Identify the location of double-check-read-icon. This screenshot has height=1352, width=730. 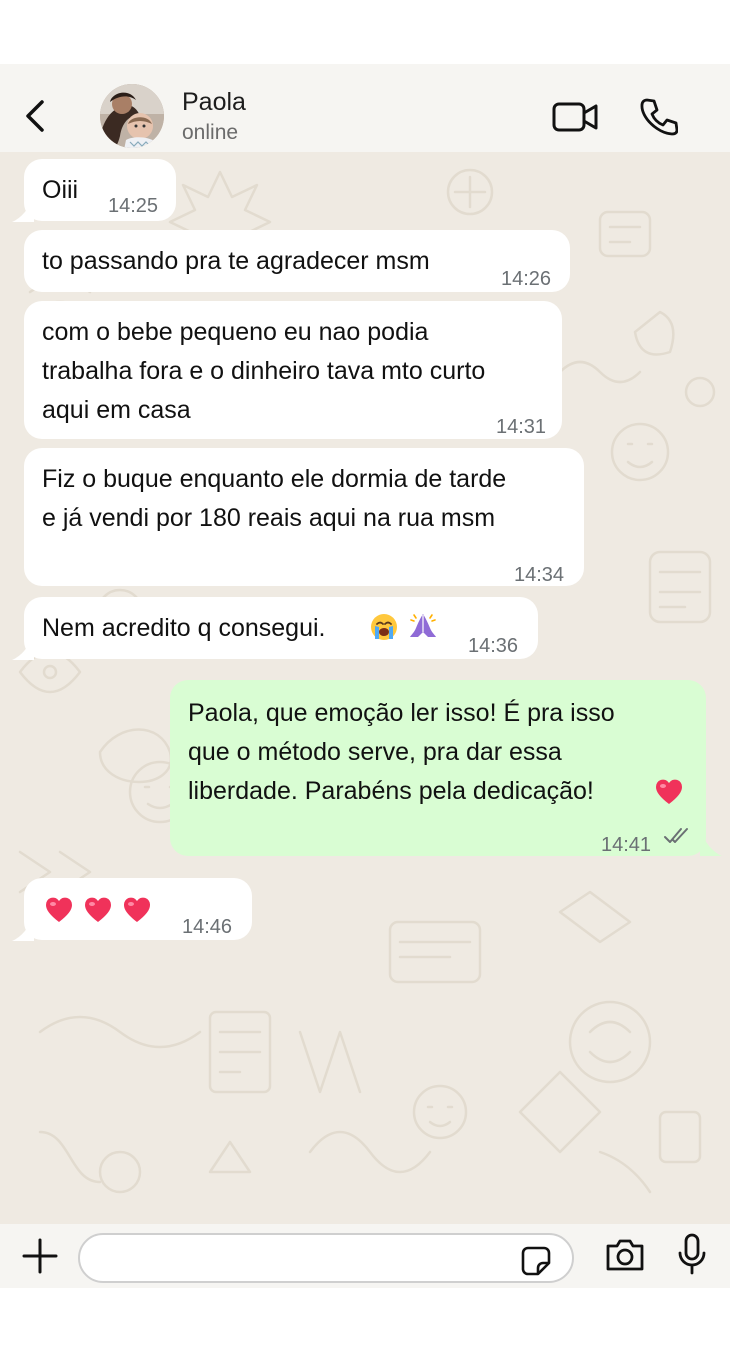
(676, 835).